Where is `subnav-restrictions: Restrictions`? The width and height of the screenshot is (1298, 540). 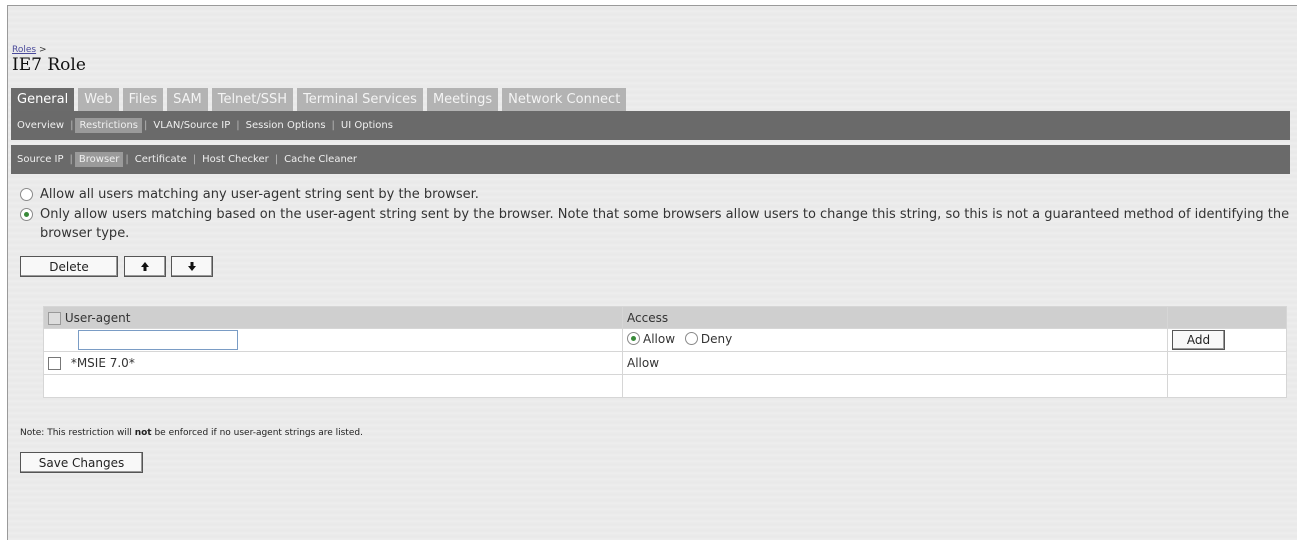 subnav-restrictions: Restrictions is located at coordinates (109, 125).